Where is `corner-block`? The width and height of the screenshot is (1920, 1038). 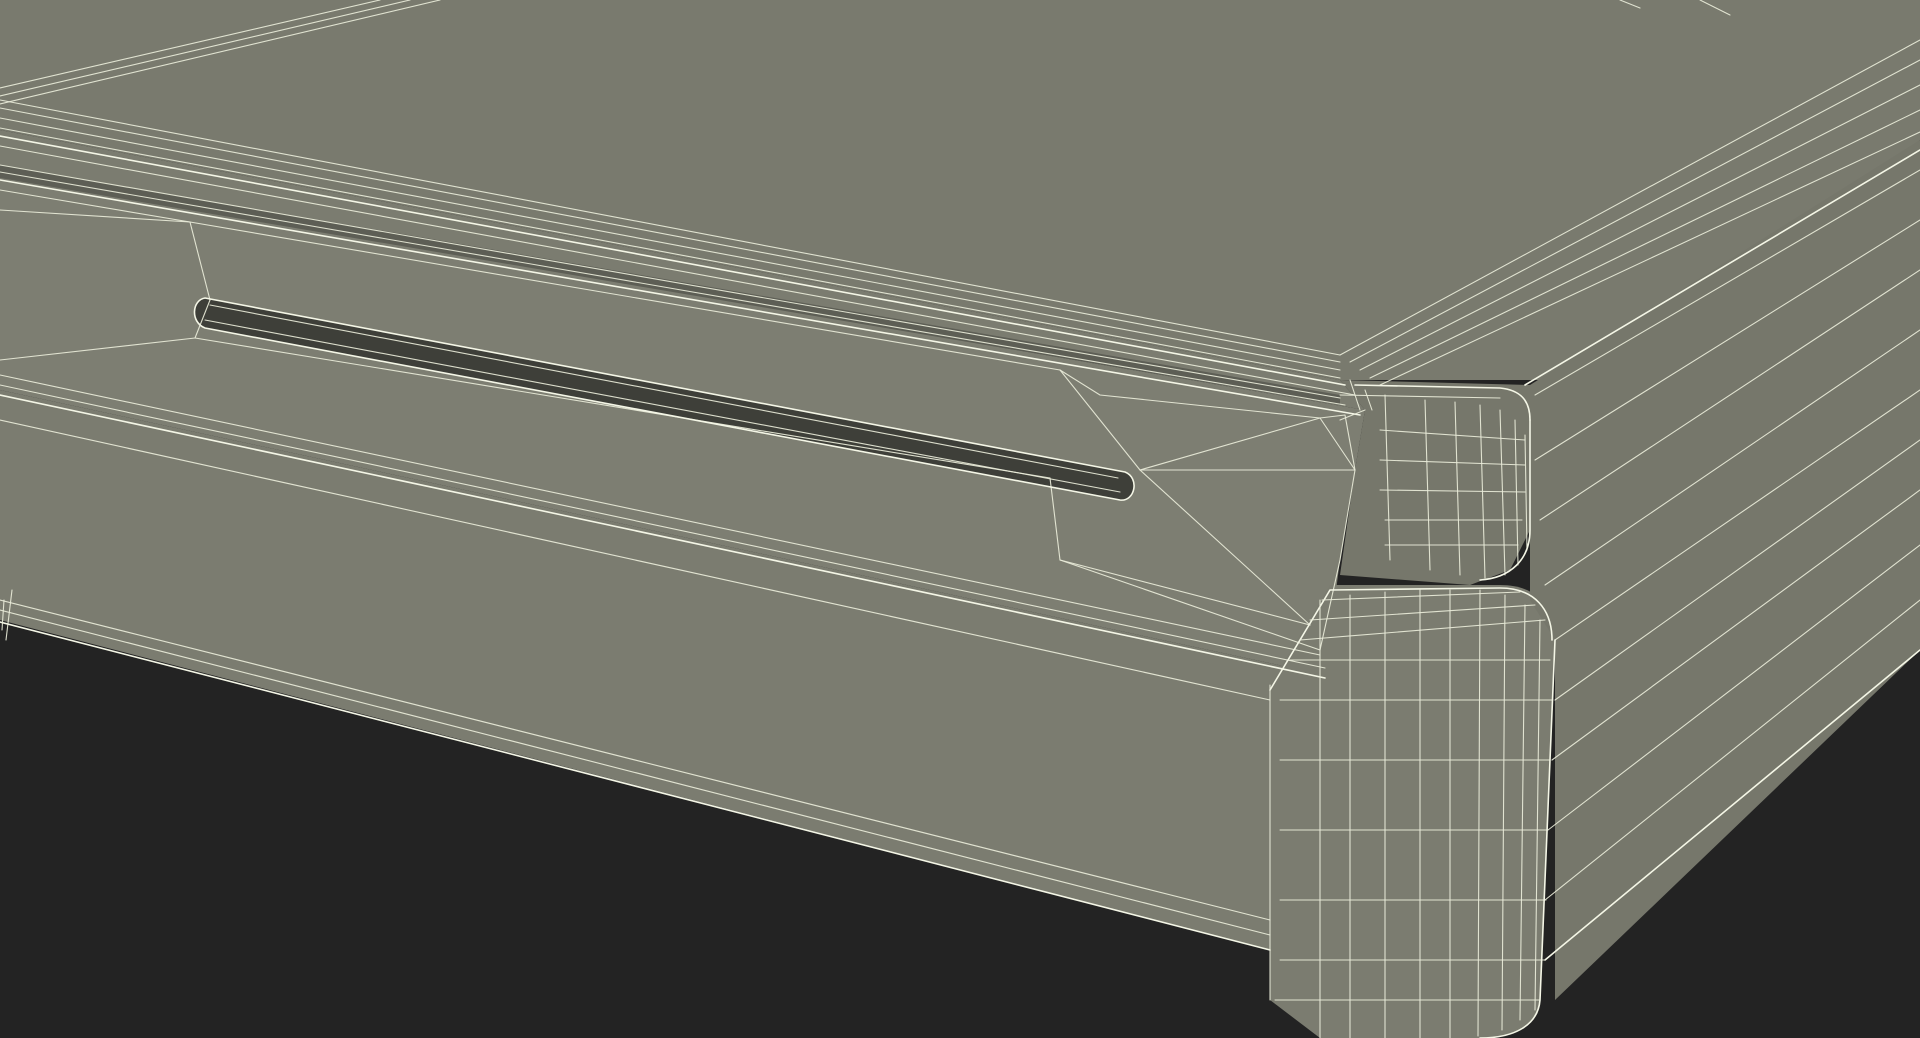 corner-block is located at coordinates (1435, 482).